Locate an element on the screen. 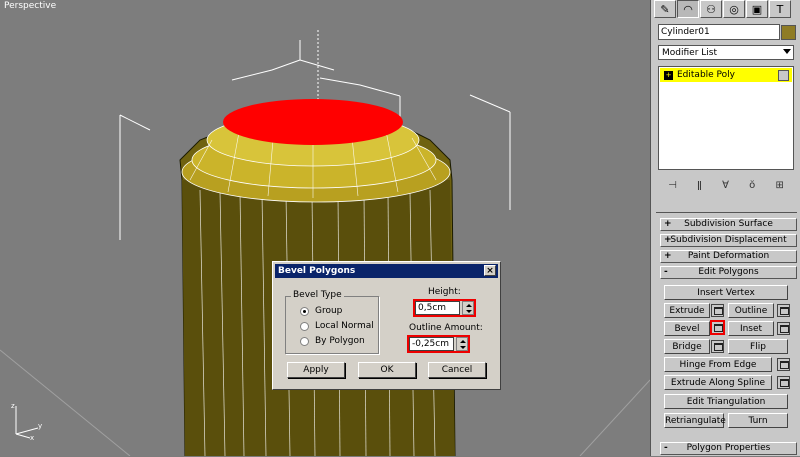 The height and width of the screenshot is (457, 800). inset-settings-icon is located at coordinates (783, 328).